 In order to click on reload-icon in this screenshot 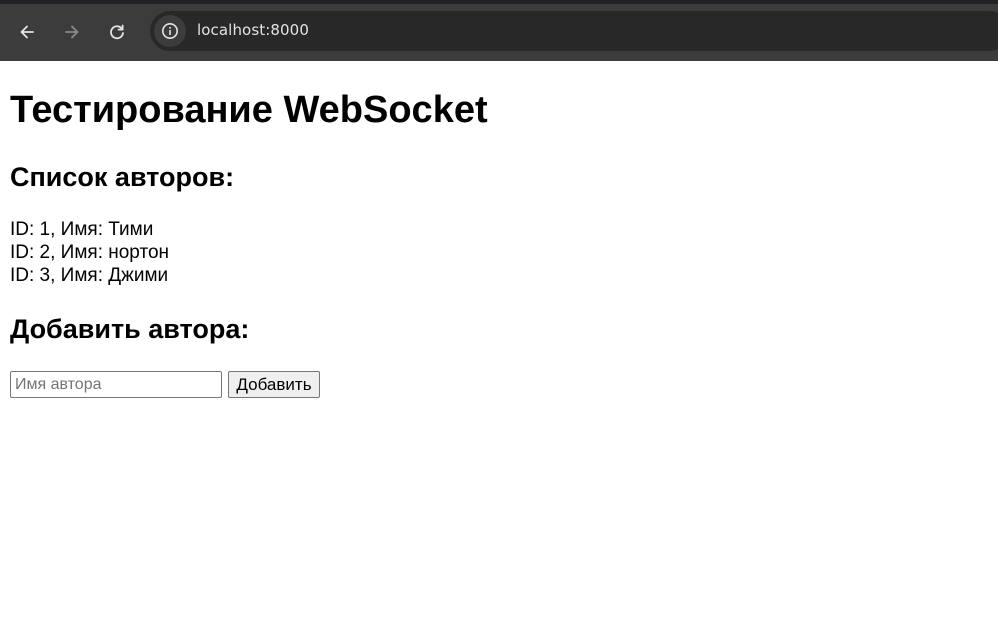, I will do `click(117, 32)`.